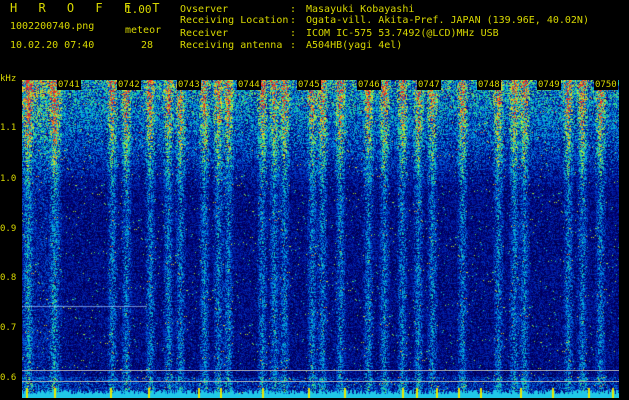 The height and width of the screenshot is (400, 629). Describe the element at coordinates (429, 85) in the screenshot. I see `x-tick-label: 0747` at that location.